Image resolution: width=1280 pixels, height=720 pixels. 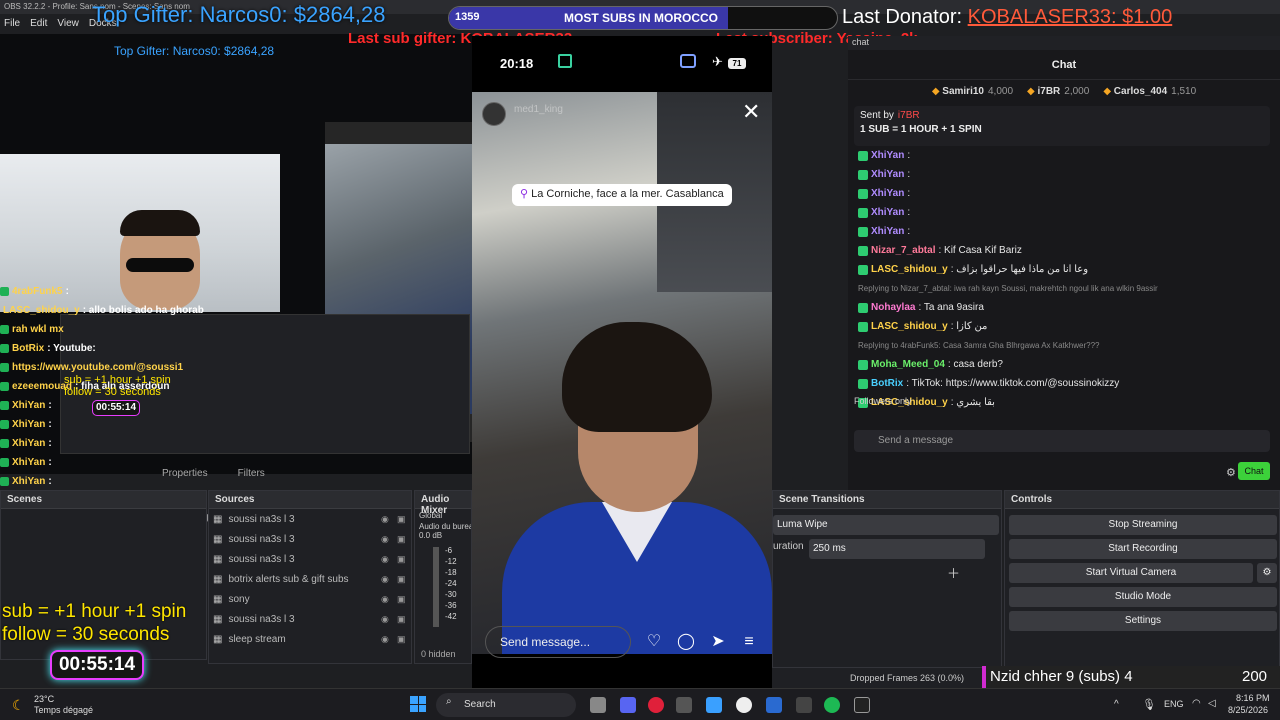 What do you see at coordinates (804, 705) in the screenshot?
I see `capcut-icon` at bounding box center [804, 705].